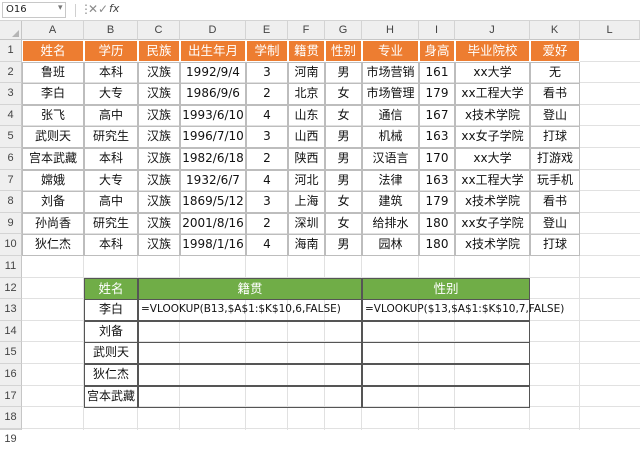  Describe the element at coordinates (390, 245) in the screenshot. I see `data-cell: 园林` at that location.